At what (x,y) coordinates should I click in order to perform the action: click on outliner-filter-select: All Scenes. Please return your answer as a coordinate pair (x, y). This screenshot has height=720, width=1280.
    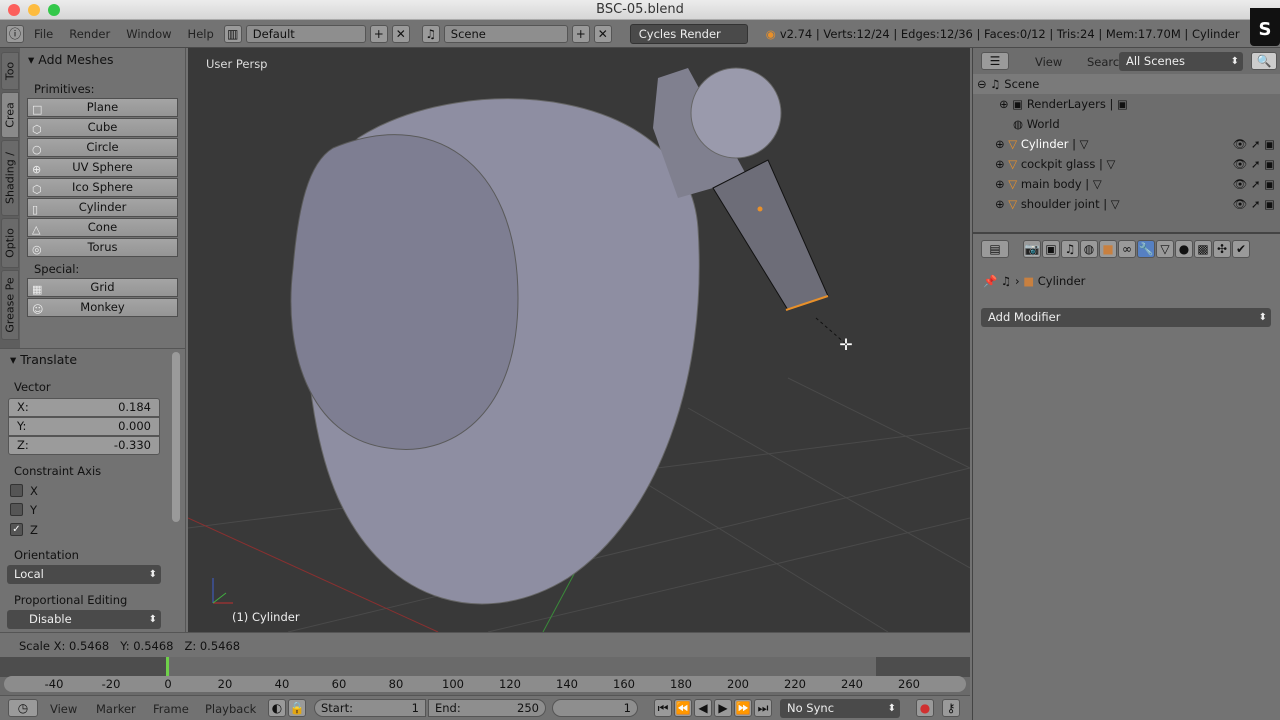
    Looking at the image, I should click on (1181, 61).